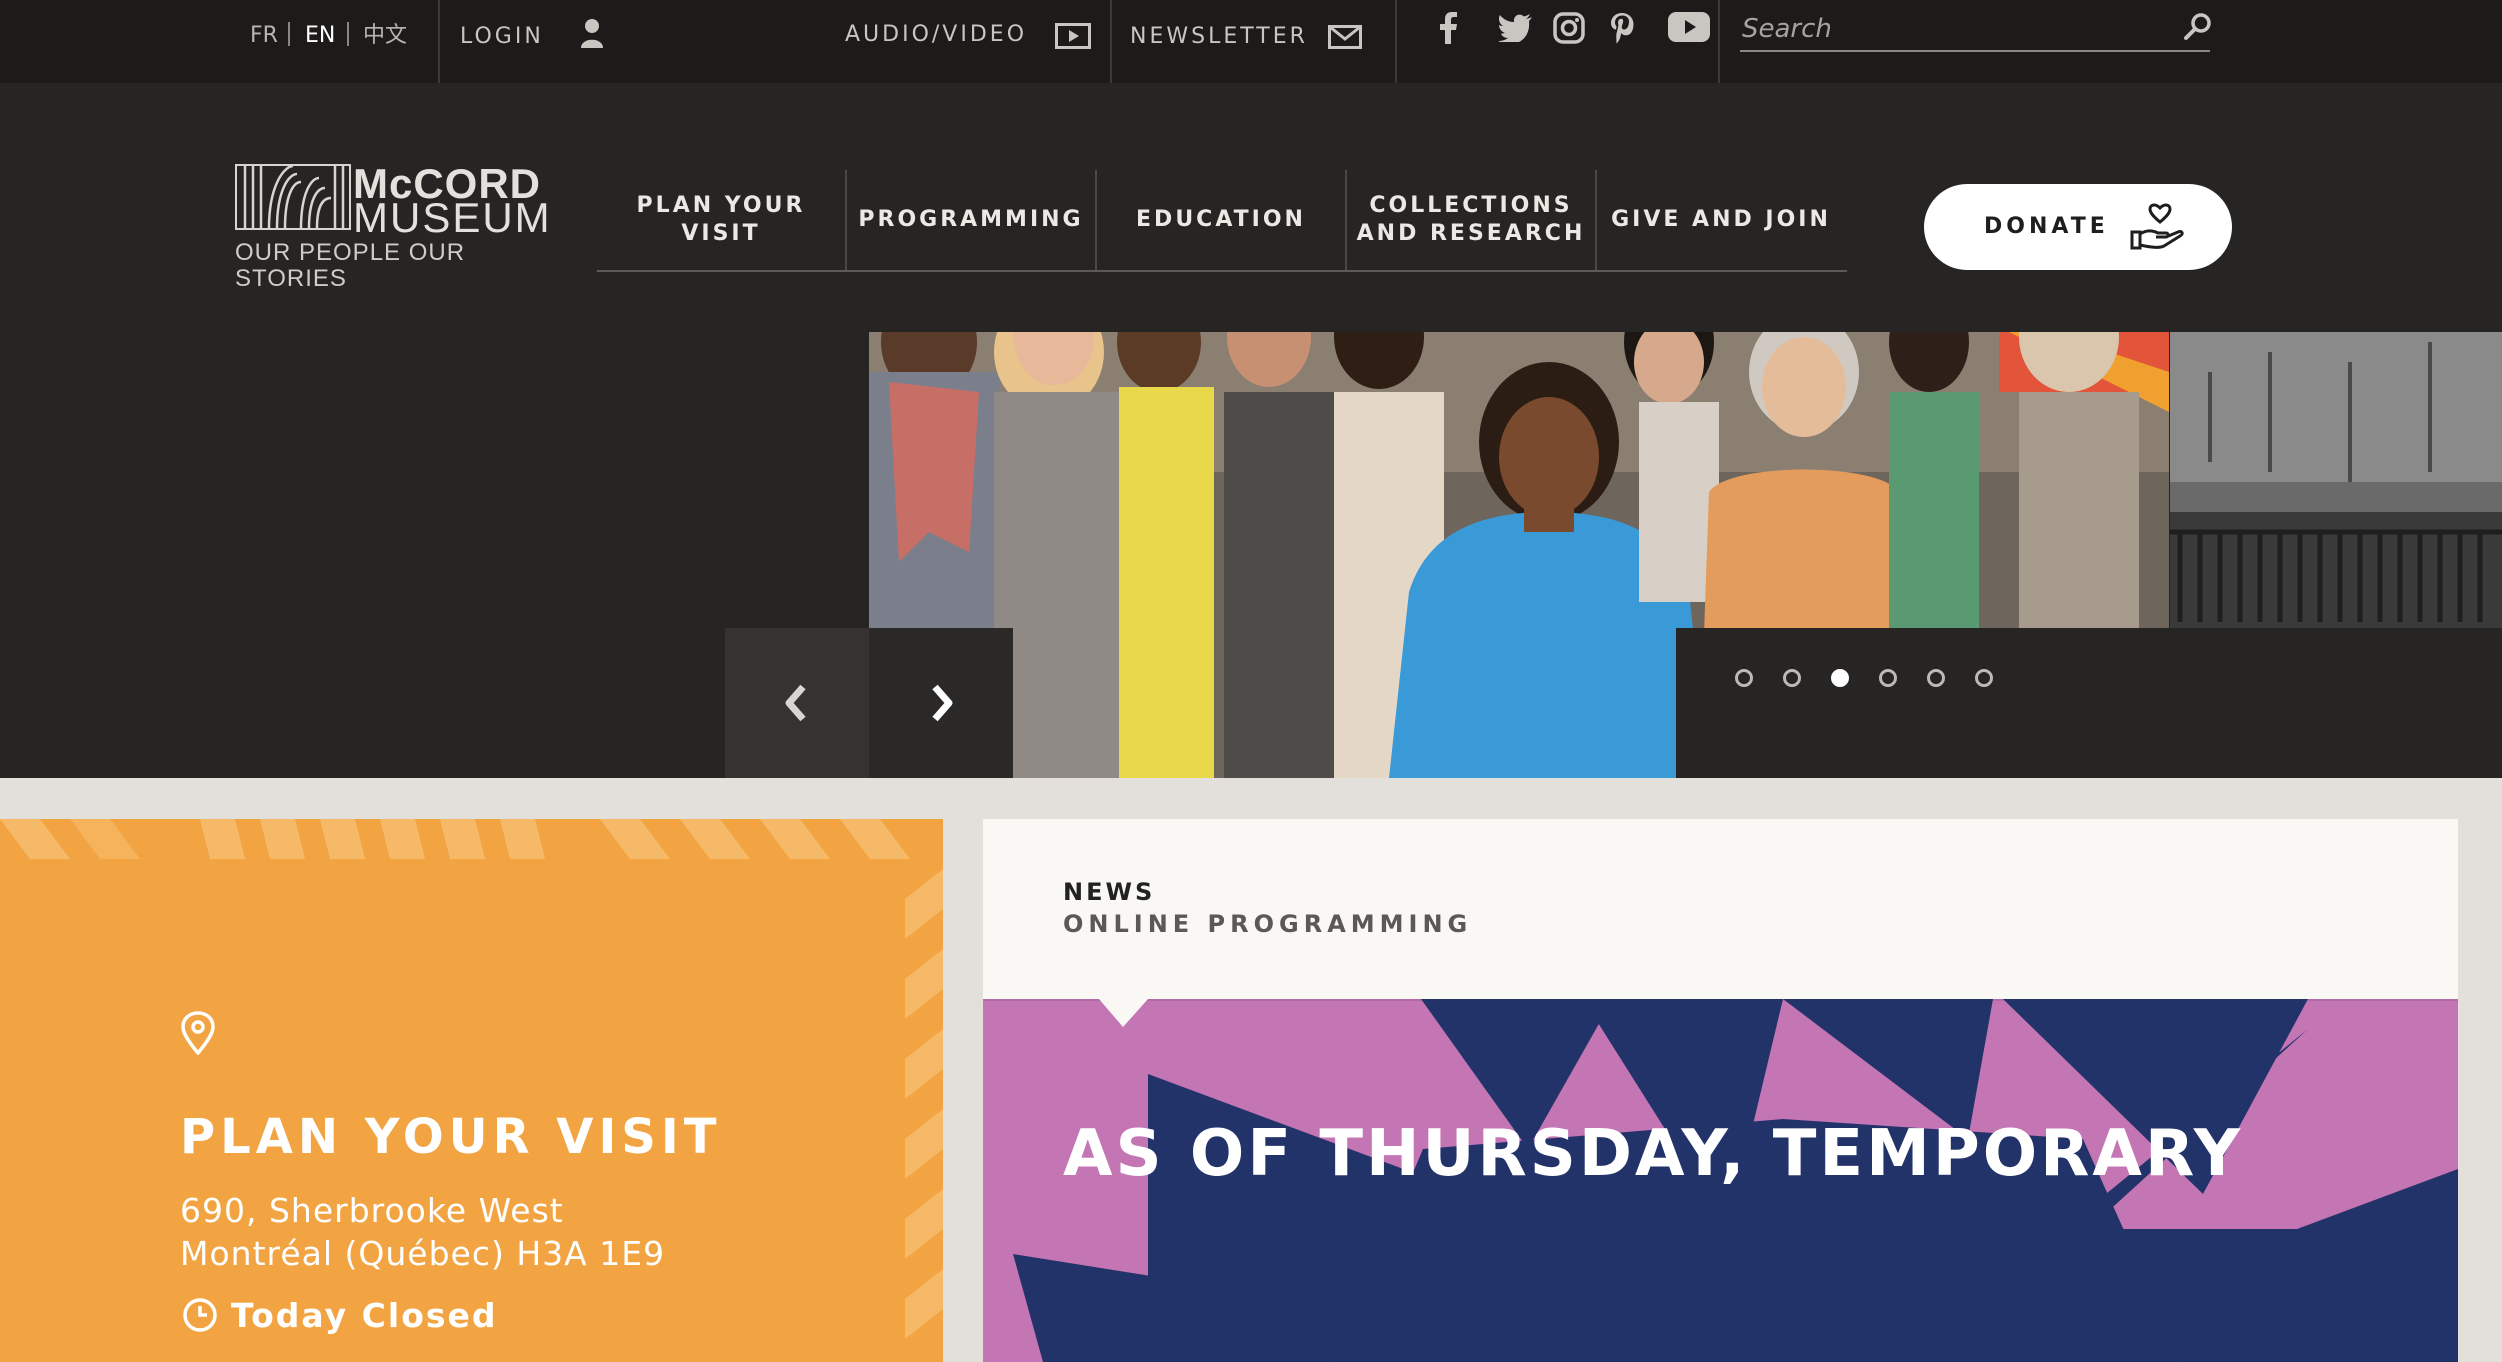  What do you see at coordinates (721, 220) in the screenshot?
I see `nav-plan-your-visit: PLAN YOUR VISIT` at bounding box center [721, 220].